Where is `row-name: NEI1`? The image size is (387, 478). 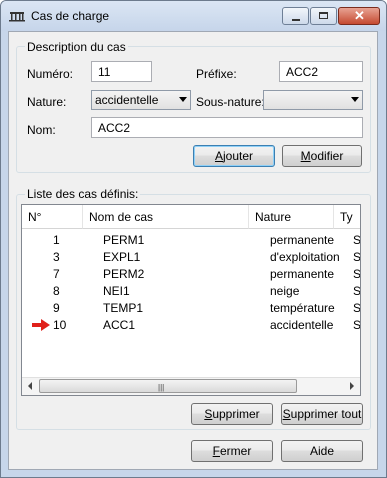
row-name: NEI1 is located at coordinates (116, 291).